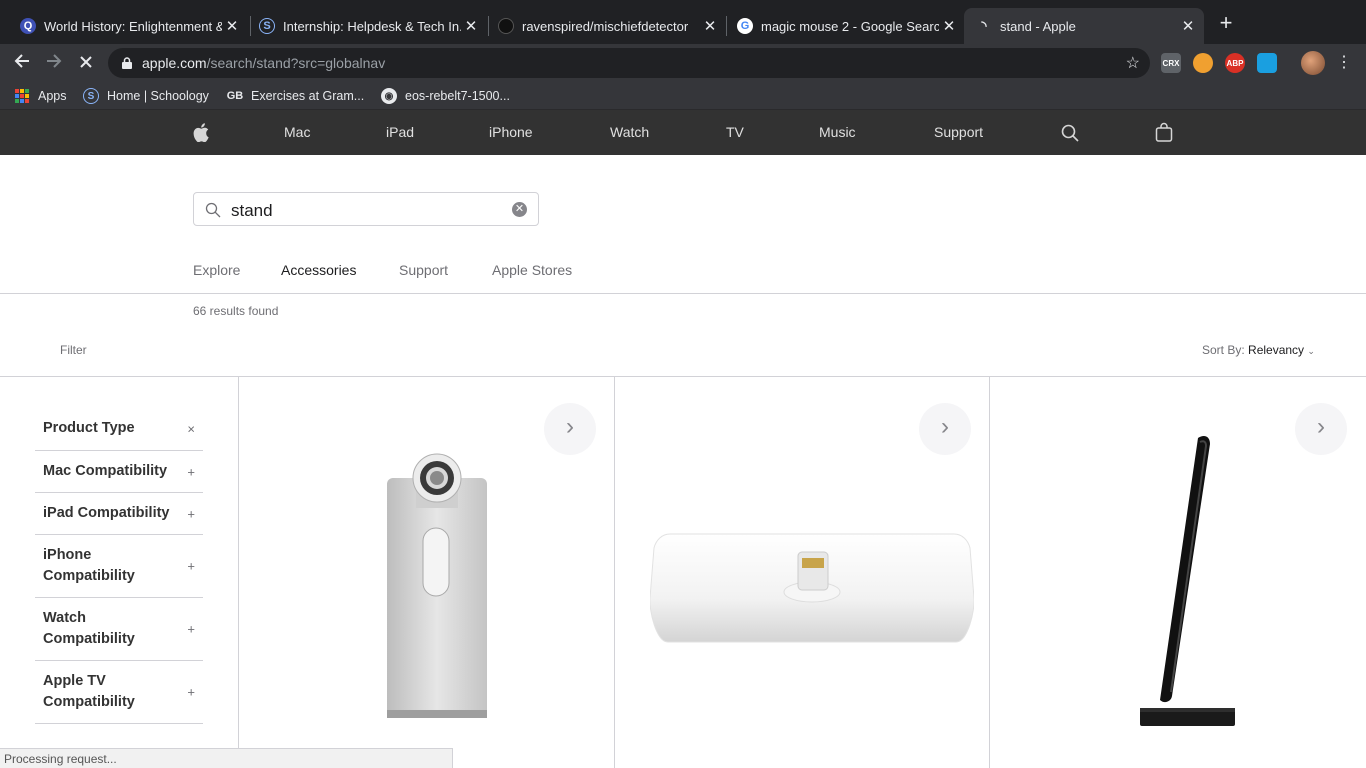 Image resolution: width=1366 pixels, height=768 pixels. I want to click on tab-github: ravenspired/mischiefdetector ✕, so click(606, 26).